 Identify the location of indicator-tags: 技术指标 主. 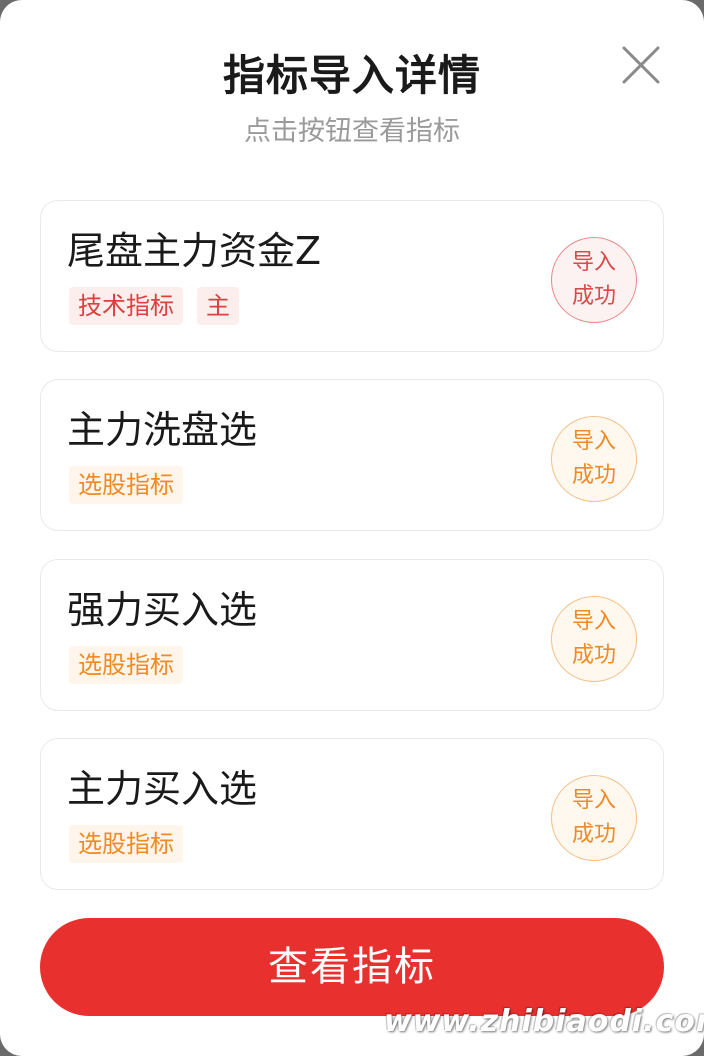
(154, 306).